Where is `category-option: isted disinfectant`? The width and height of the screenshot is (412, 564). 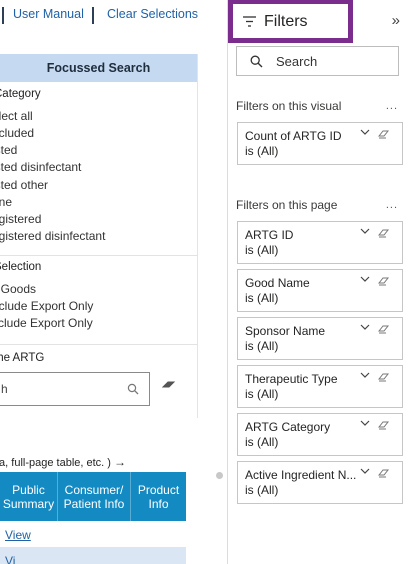 category-option: isted disinfectant is located at coordinates (40, 167).